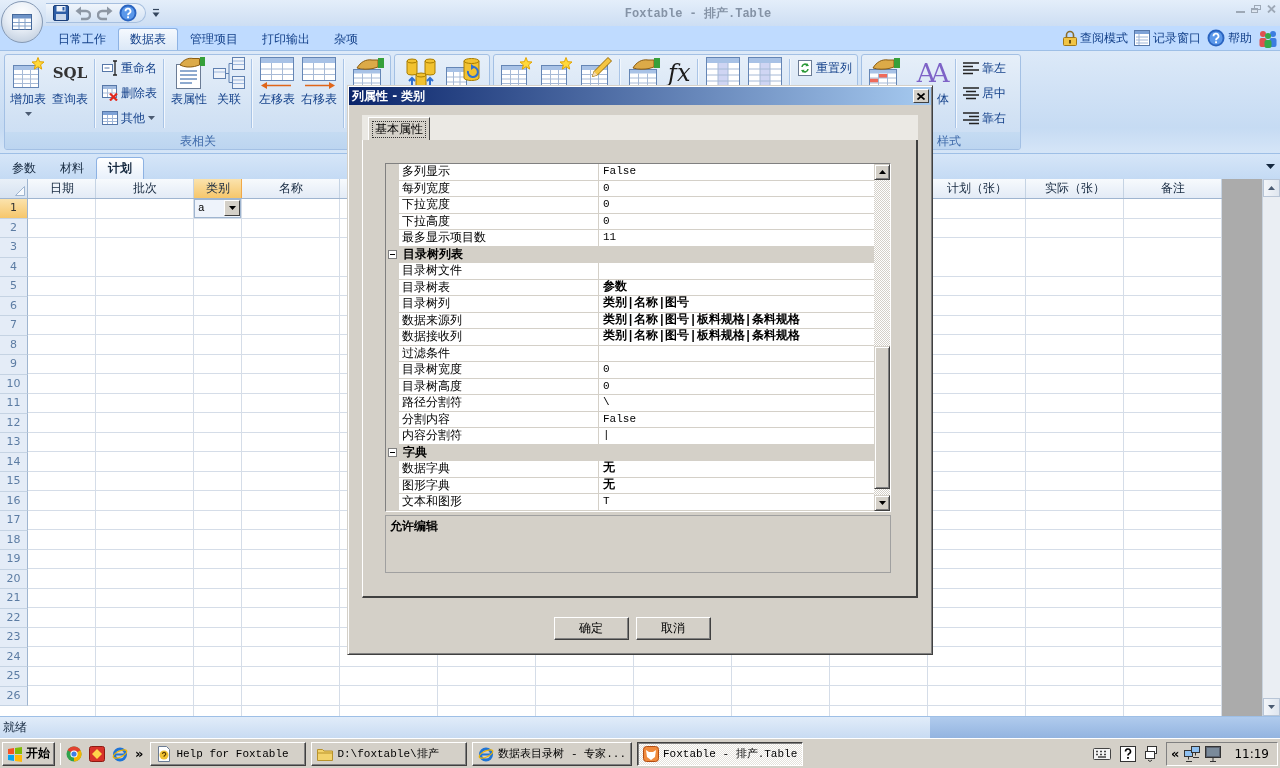 The image size is (1280, 768). Describe the element at coordinates (389, 753) in the screenshot. I see `taskbar-button: D:\foxtable\排产` at that location.